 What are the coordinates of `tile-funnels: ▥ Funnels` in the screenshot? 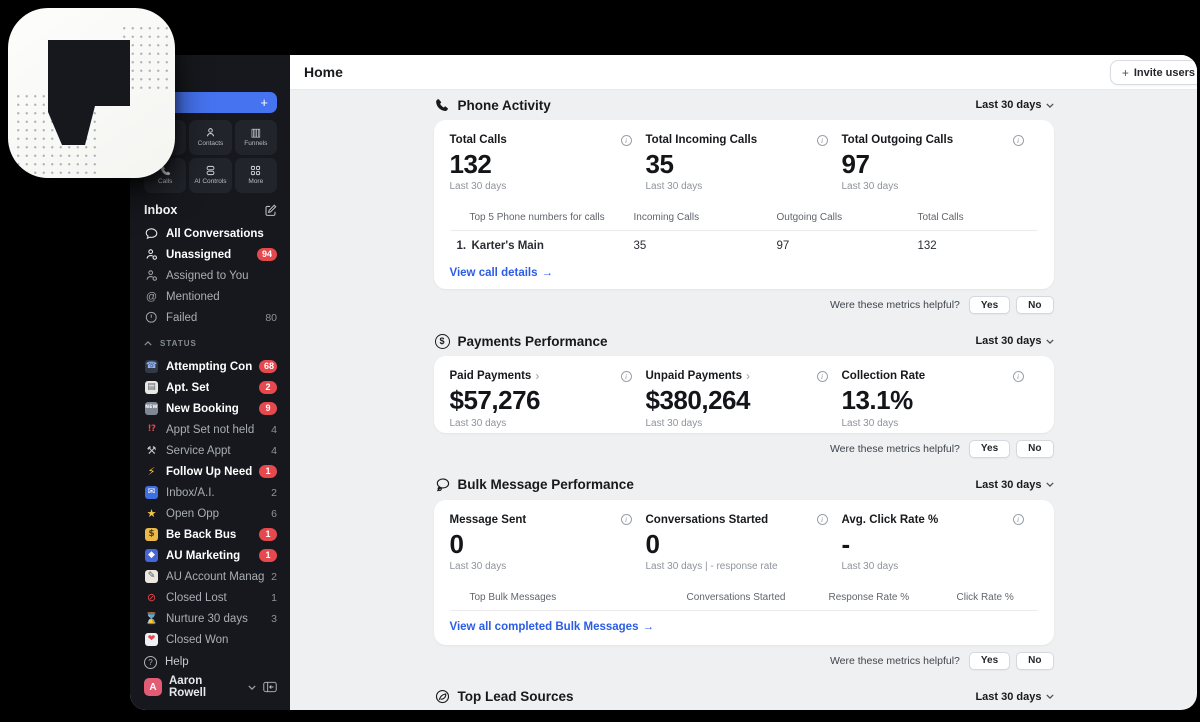 It's located at (255, 137).